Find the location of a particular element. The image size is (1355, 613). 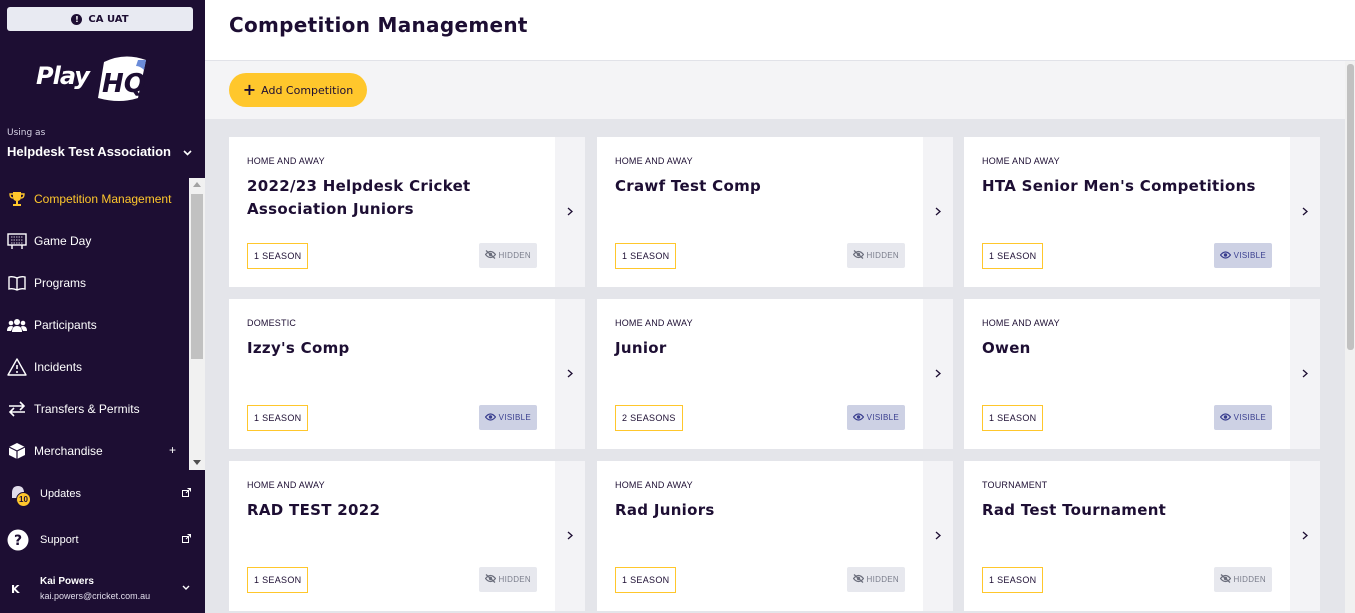

card-body: DOMESTIC Izzy's Comp 1 SEASON VISIBLE is located at coordinates (392, 374).